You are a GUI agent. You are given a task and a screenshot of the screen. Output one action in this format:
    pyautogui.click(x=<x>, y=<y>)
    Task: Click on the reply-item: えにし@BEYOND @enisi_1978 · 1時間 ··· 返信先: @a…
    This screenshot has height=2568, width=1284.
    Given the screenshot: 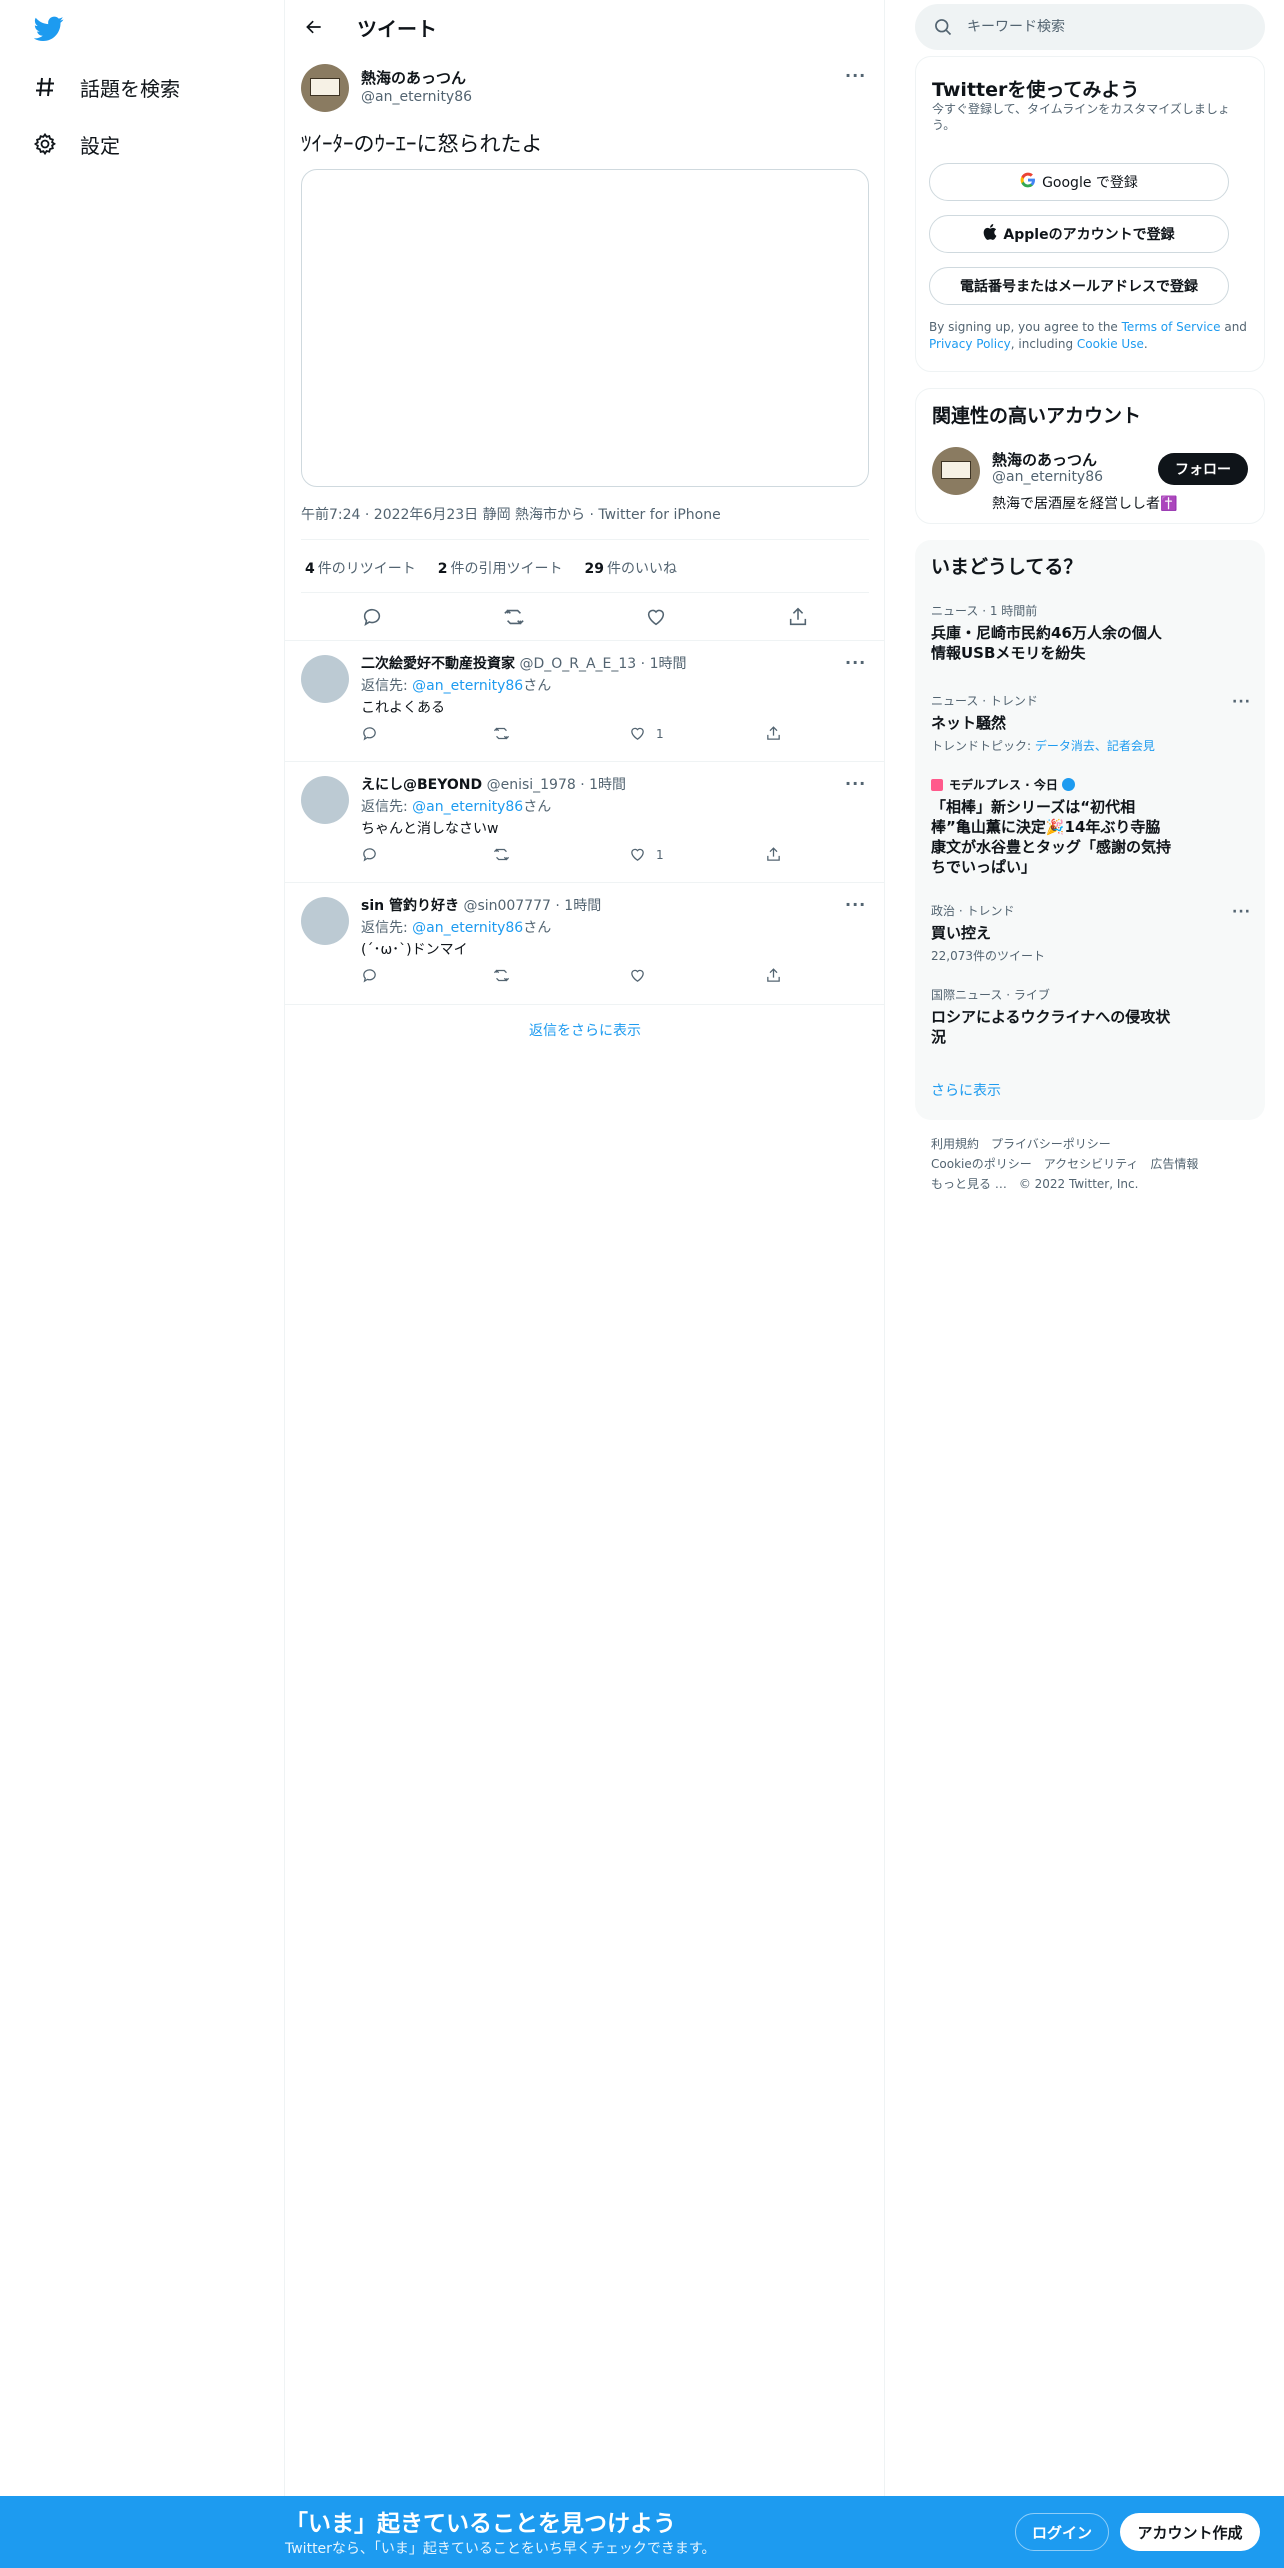 What is the action you would take?
    pyautogui.click(x=585, y=821)
    